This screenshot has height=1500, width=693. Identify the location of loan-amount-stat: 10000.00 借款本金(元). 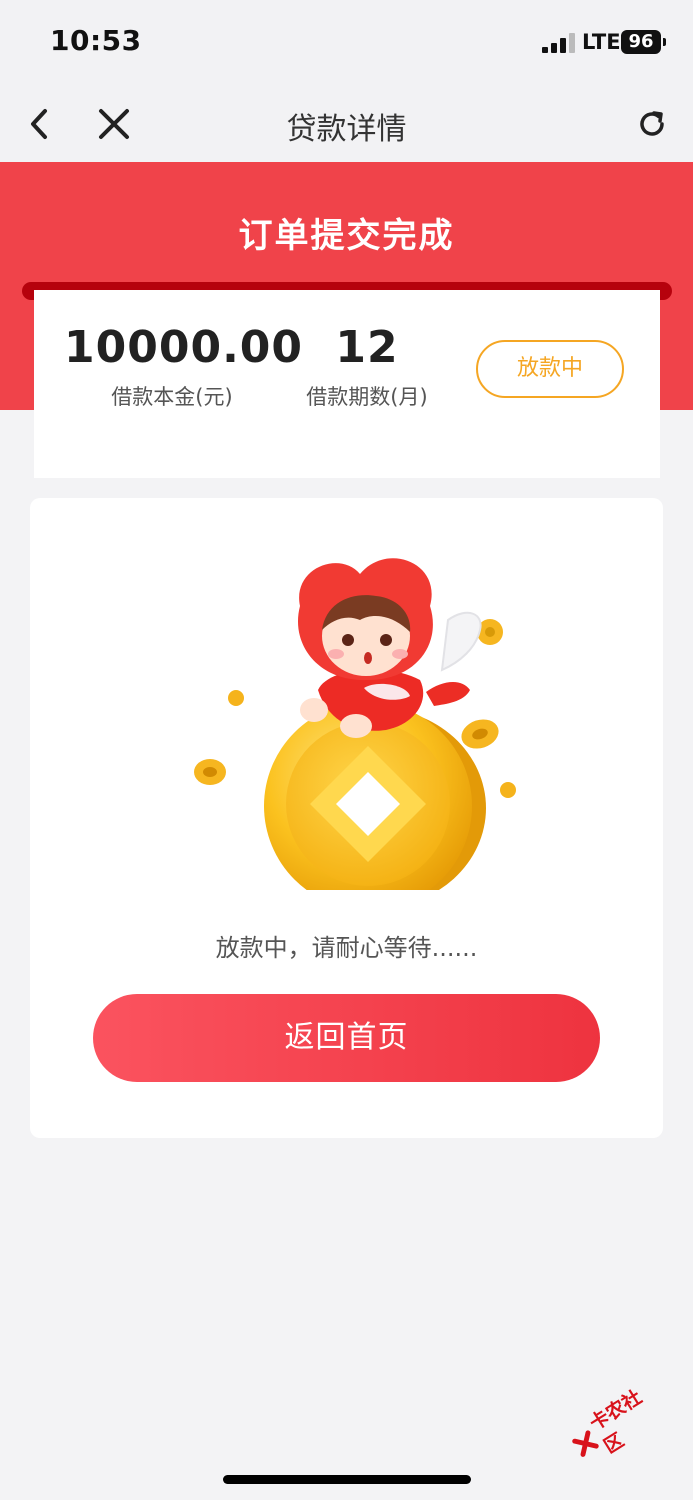
(184, 366).